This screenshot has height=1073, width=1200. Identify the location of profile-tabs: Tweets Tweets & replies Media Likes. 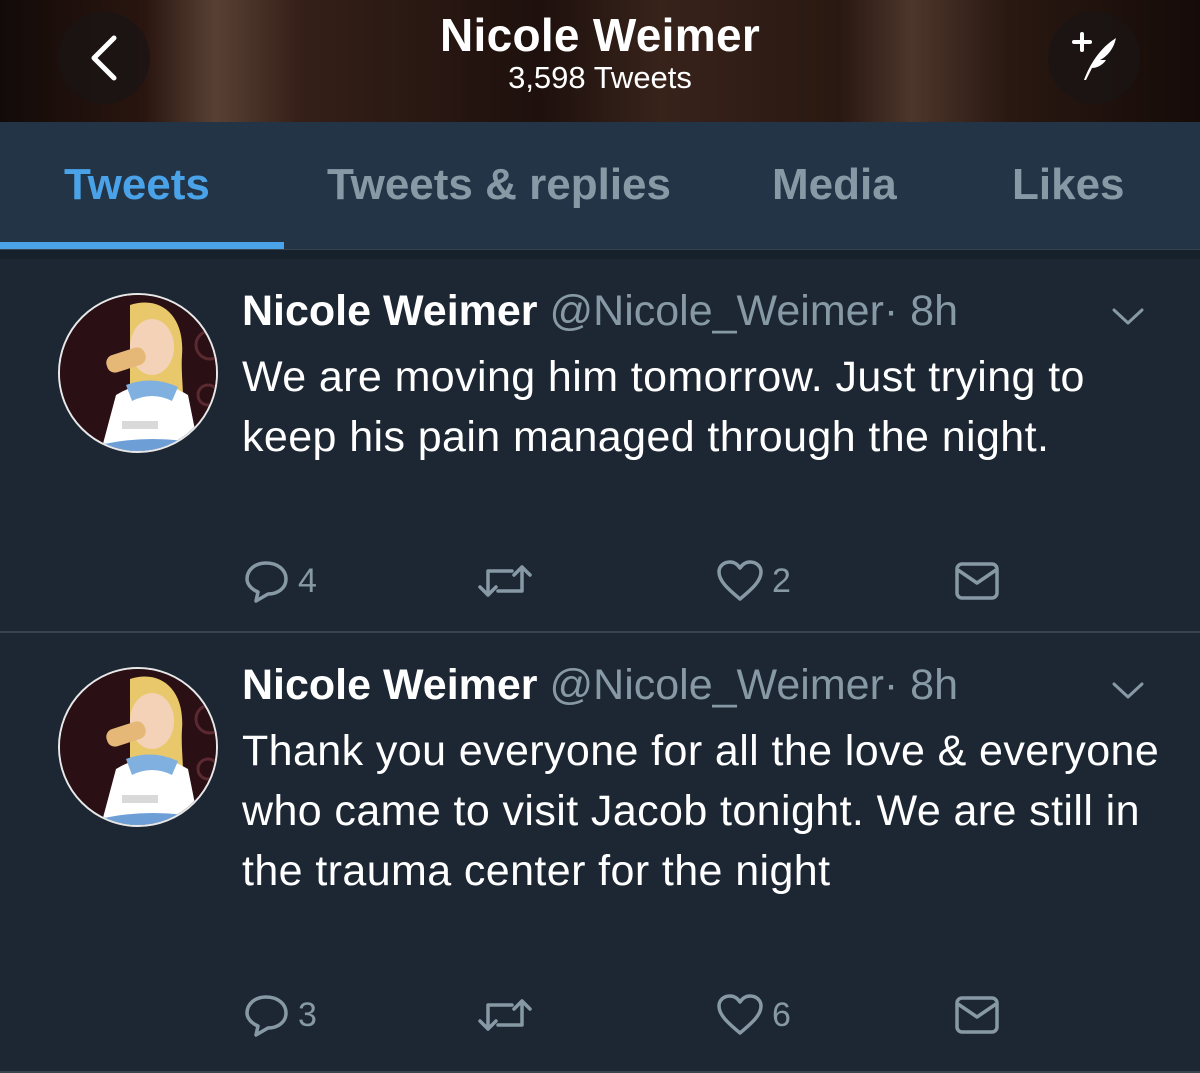
(600, 186).